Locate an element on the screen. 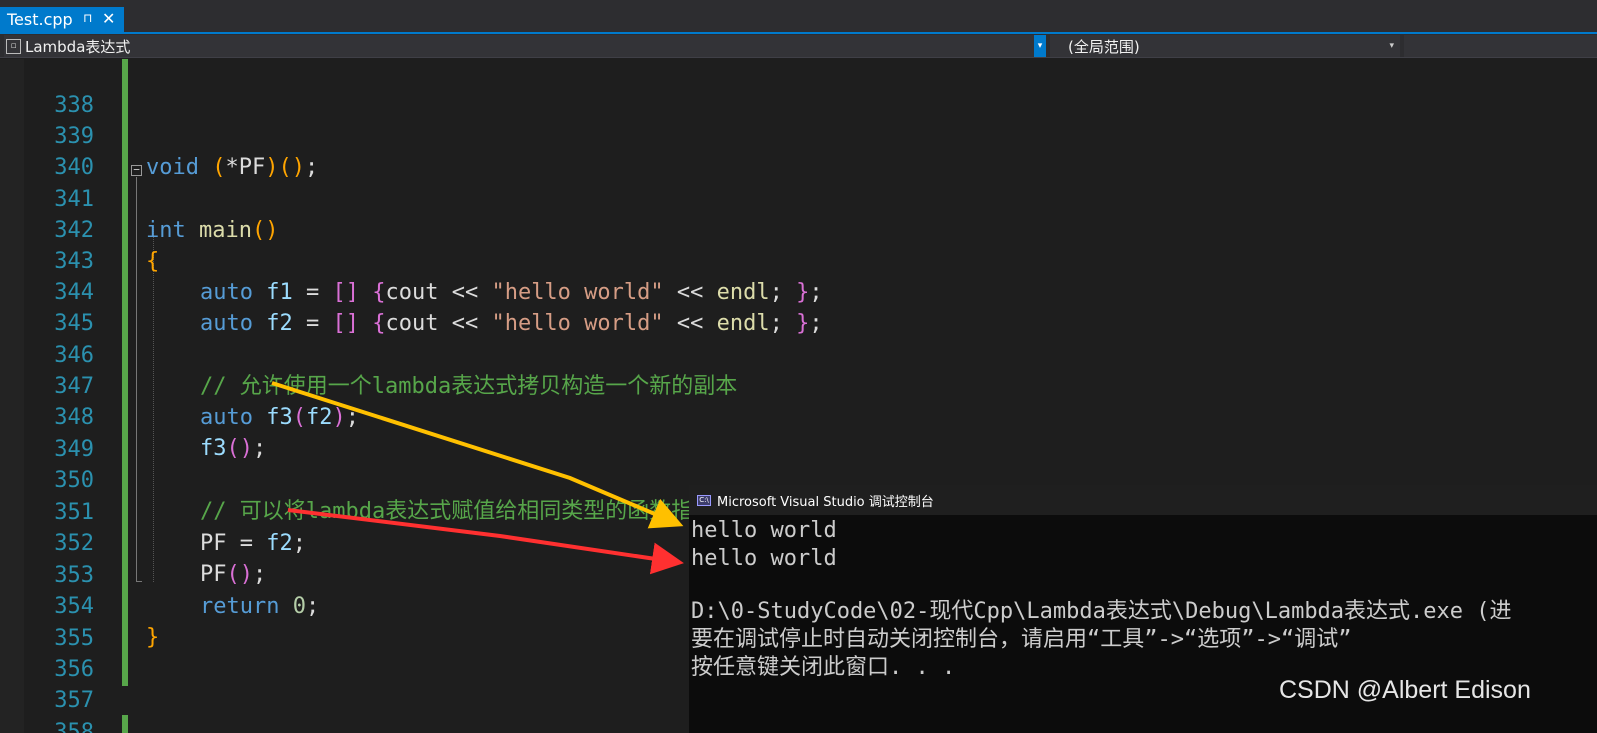 This screenshot has width=1597, height=733. member-dropdown is located at coordinates (1500, 46).